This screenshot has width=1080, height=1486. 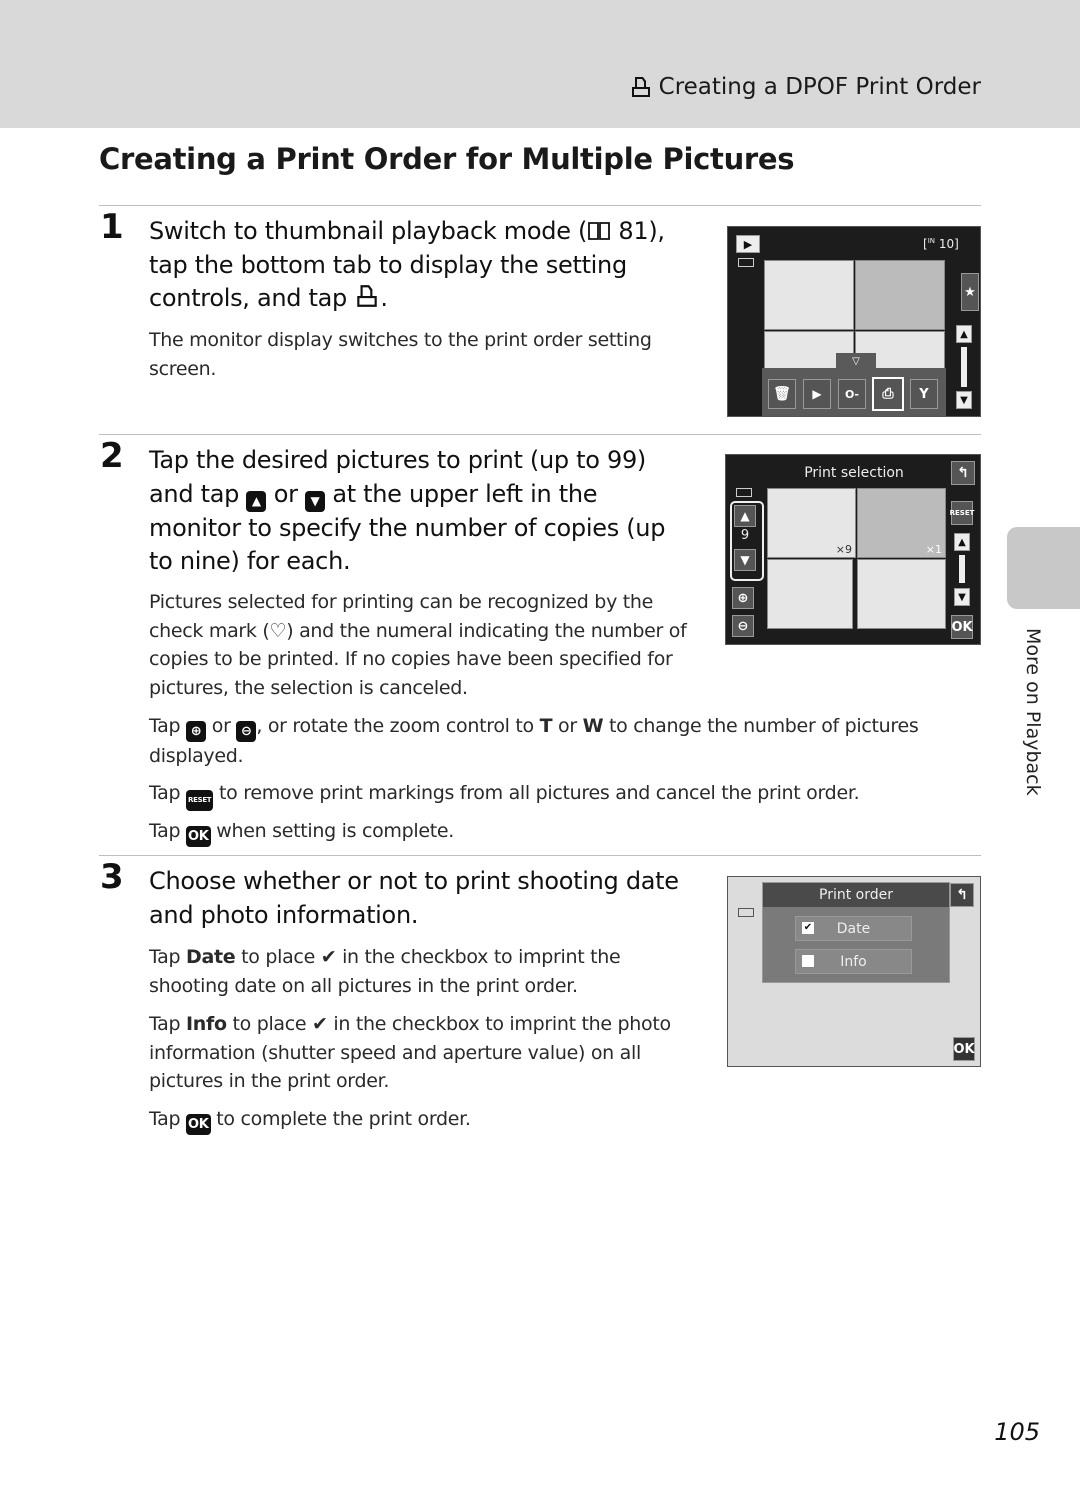 I want to click on step-number: 1, so click(x=112, y=227).